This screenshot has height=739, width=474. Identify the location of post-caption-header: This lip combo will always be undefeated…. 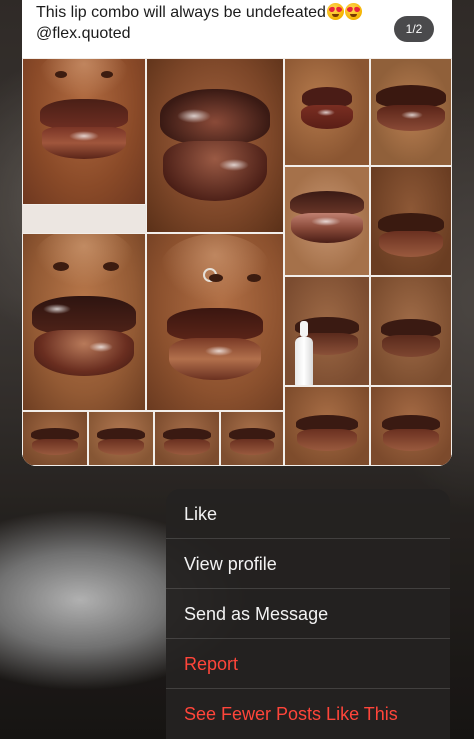
(237, 29).